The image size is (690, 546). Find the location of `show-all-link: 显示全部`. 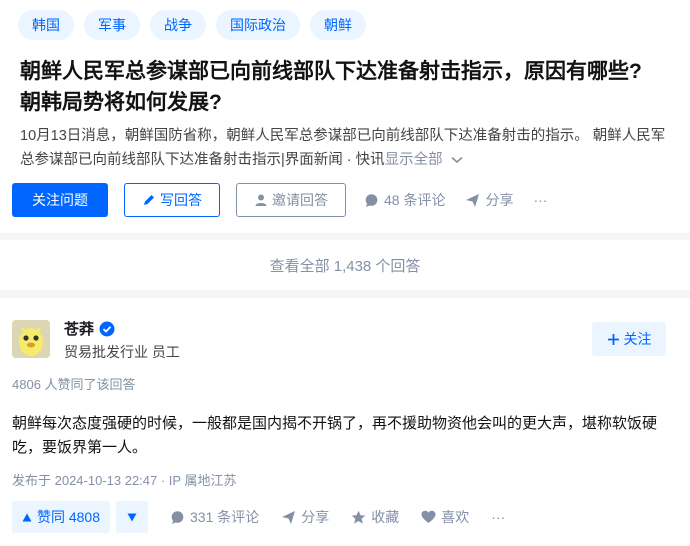

show-all-link: 显示全部 is located at coordinates (424, 160).